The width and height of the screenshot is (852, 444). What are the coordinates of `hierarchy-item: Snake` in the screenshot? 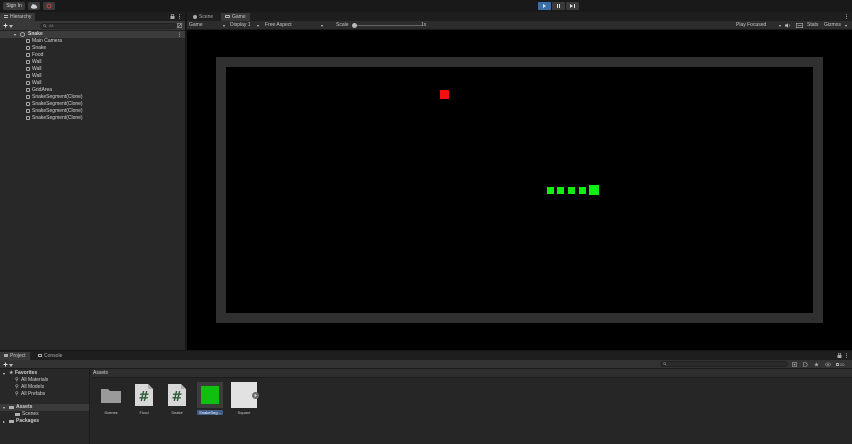 It's located at (92, 48).